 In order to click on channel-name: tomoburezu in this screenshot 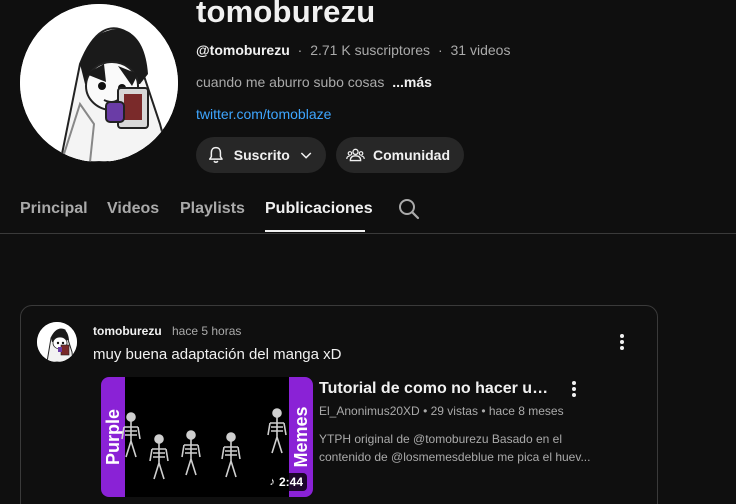, I will do `click(286, 14)`.